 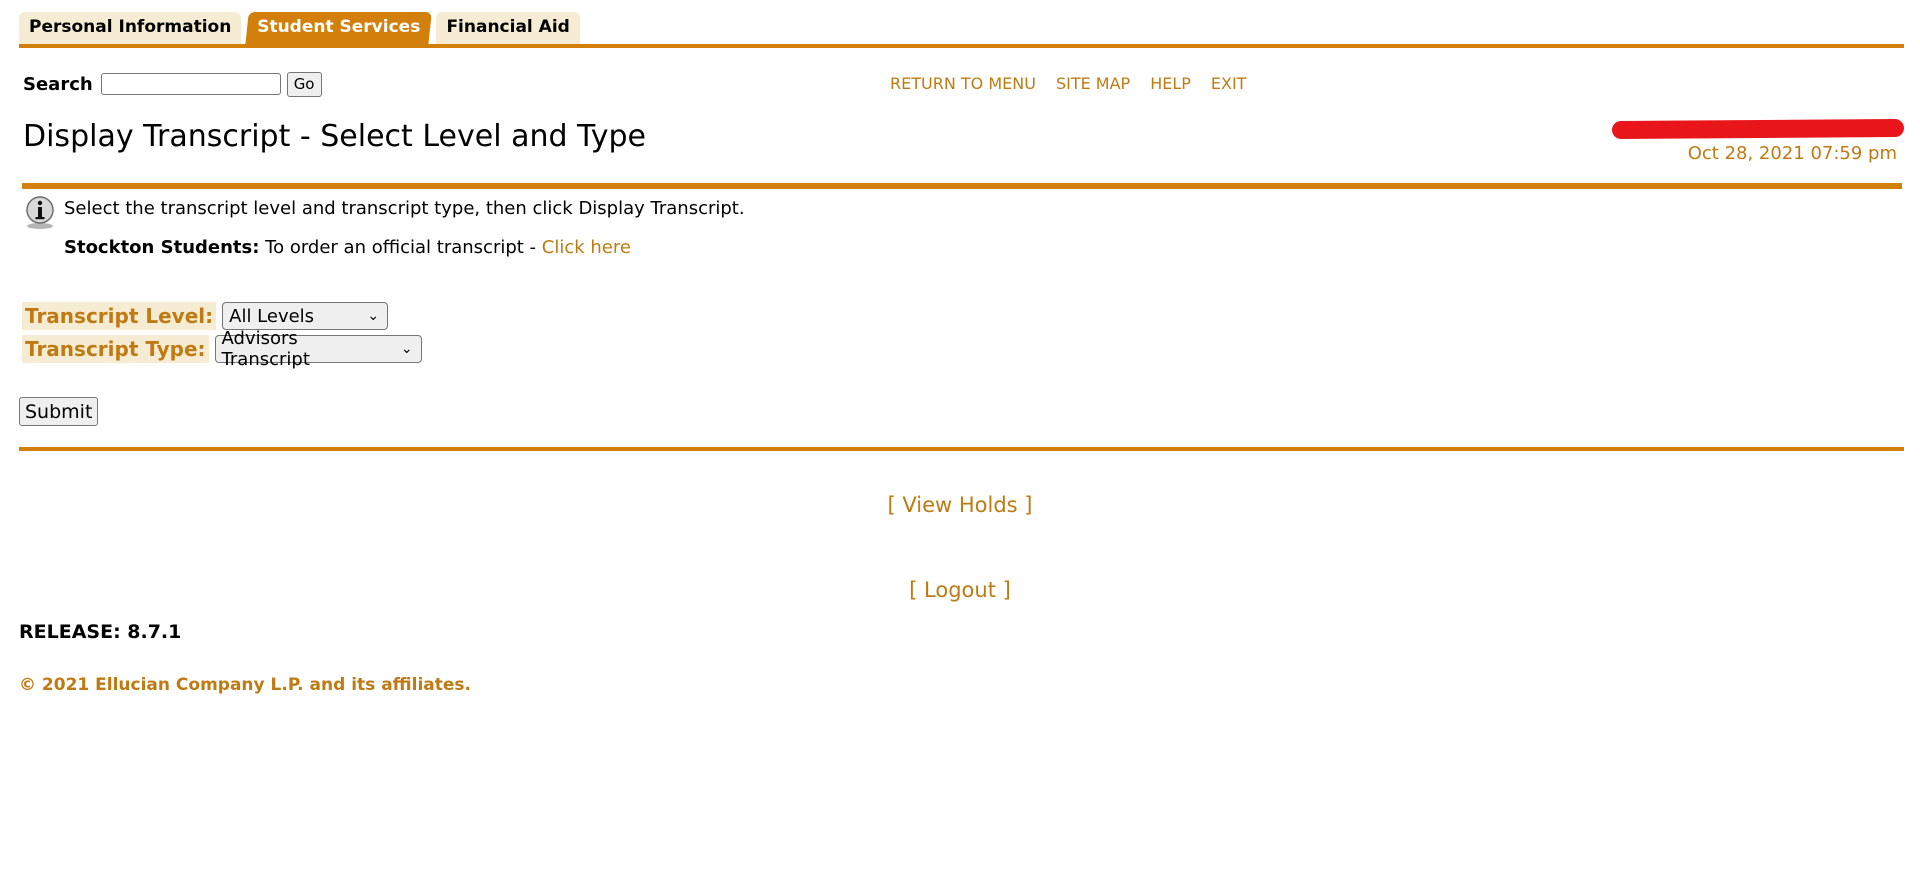 I want to click on tab-label: Financial Aid, so click(x=508, y=27).